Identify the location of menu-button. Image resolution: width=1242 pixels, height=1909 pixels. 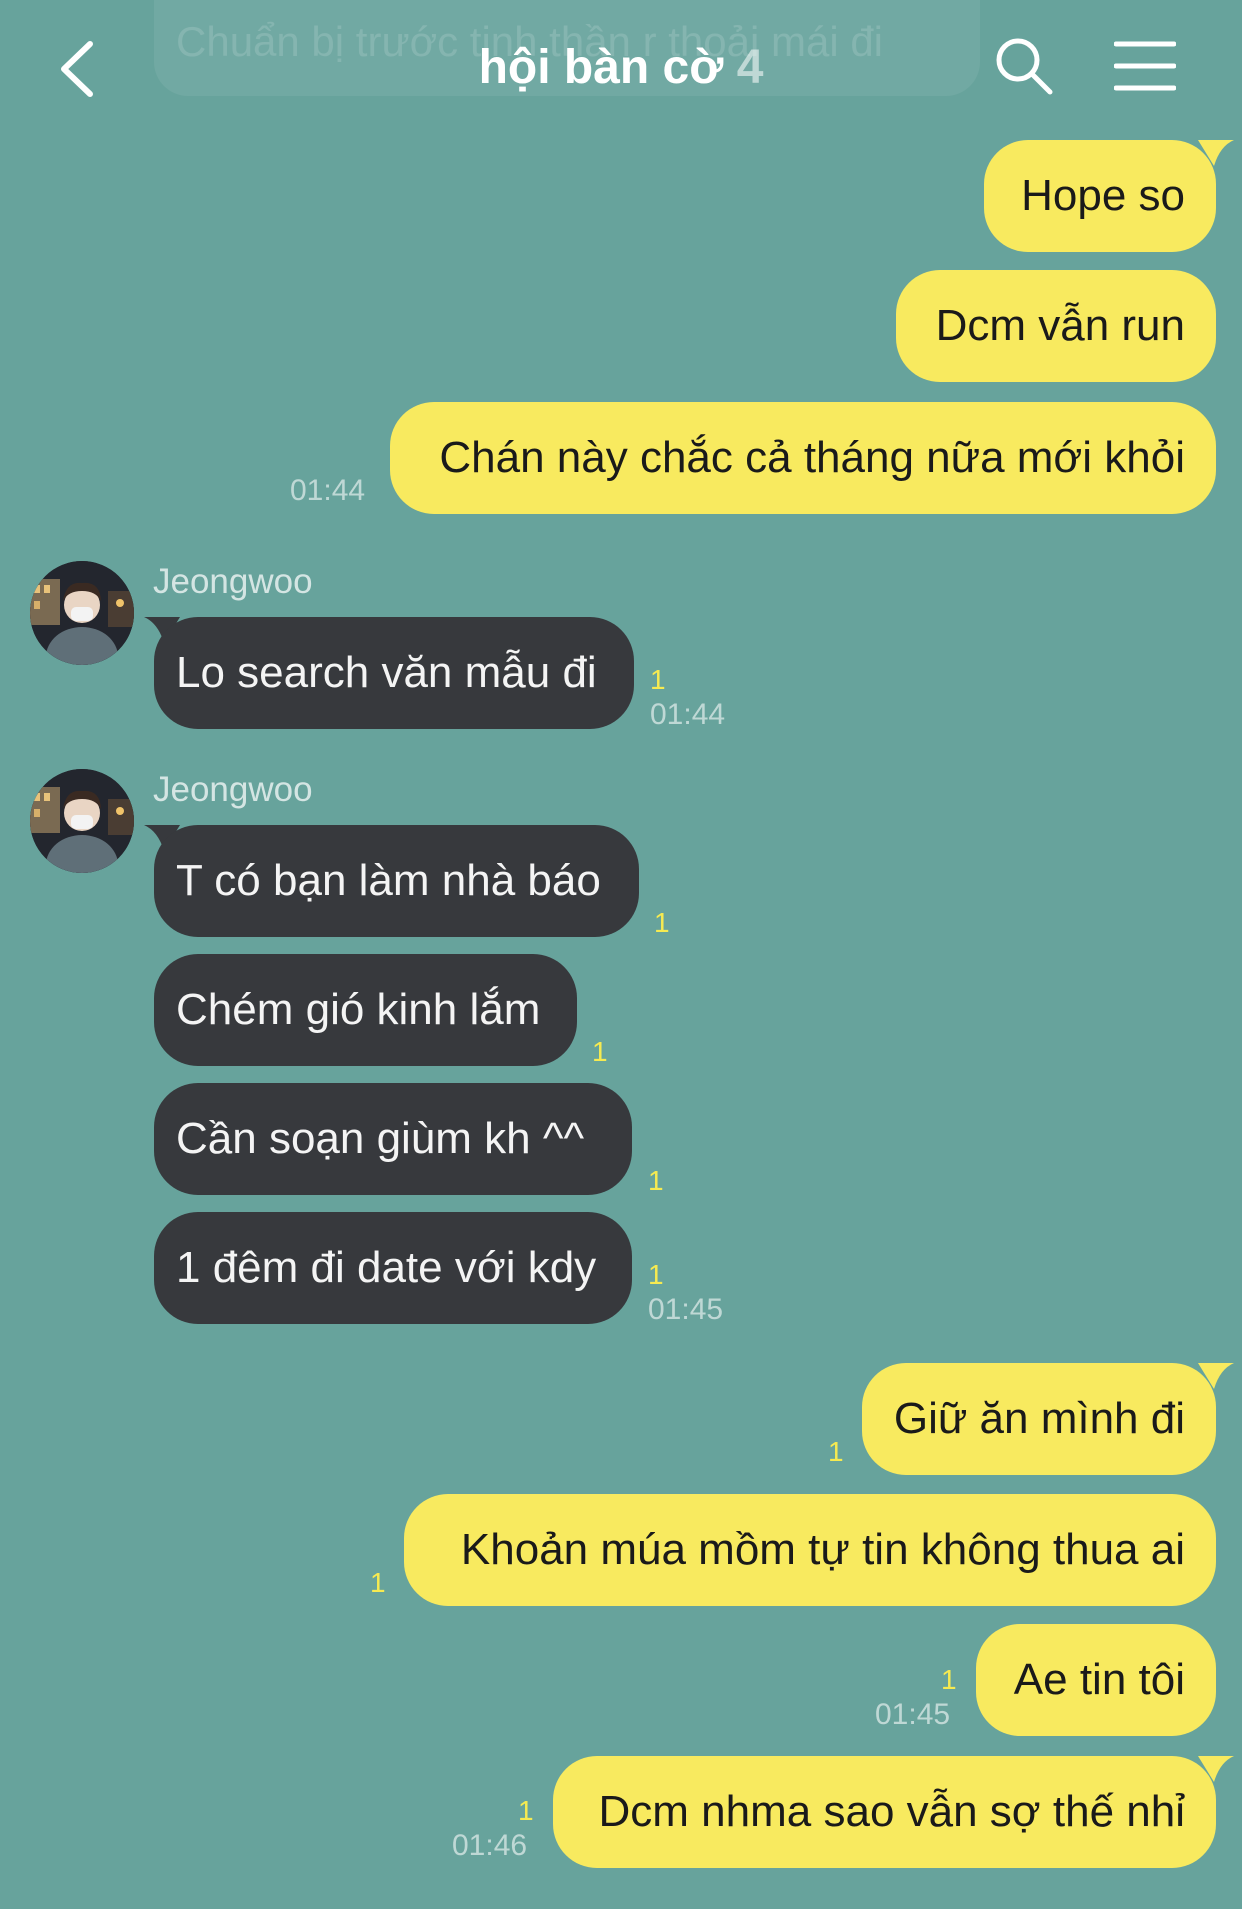
(1145, 66).